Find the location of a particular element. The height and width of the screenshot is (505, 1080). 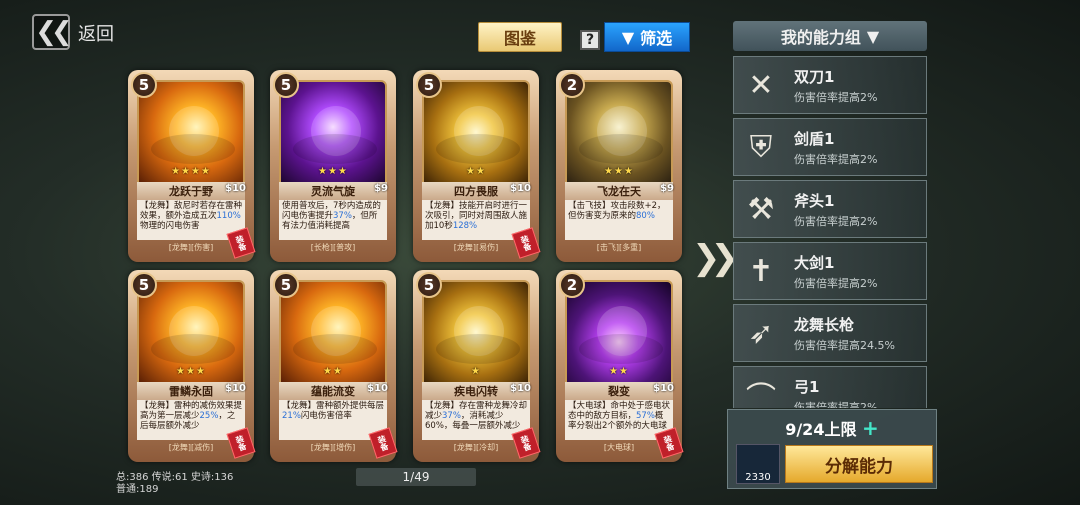

ability-item: ⛨ 剑盾1 伤害倍率提高2% is located at coordinates (830, 147).